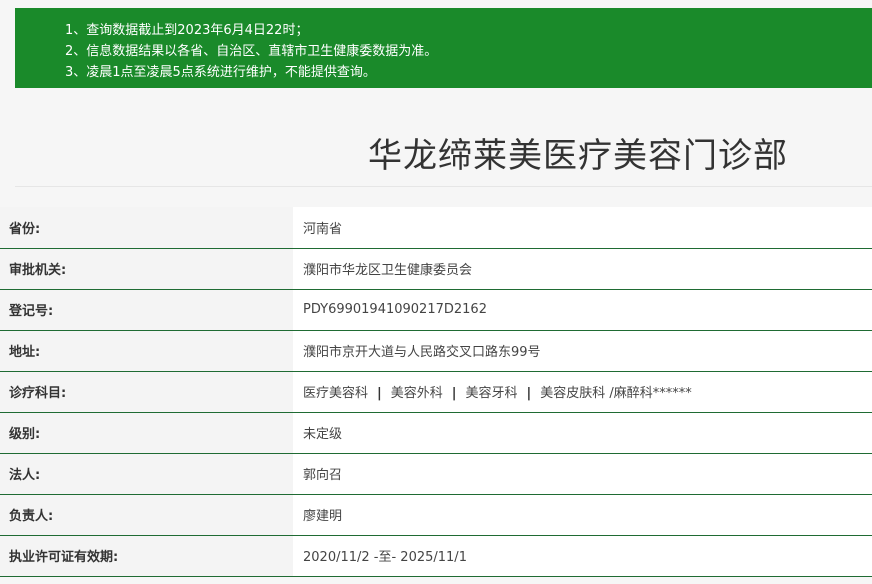  I want to click on notice-item-3: 3、凌晨1点至凌晨5点系统进行维护，不能提供查询。, so click(220, 72).